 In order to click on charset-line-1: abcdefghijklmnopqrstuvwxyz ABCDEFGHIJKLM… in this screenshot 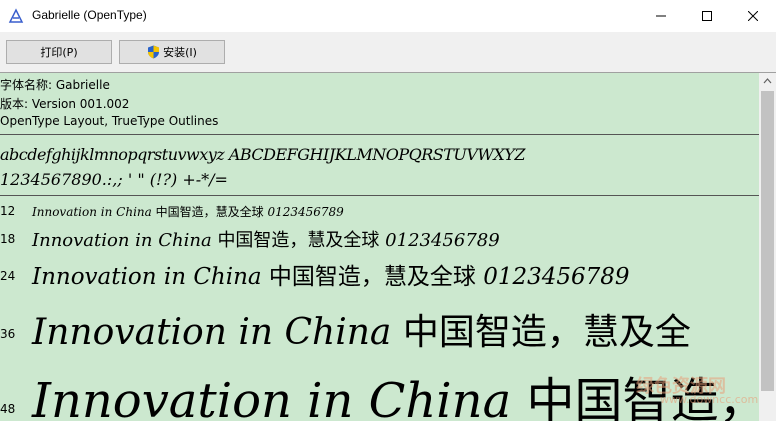, I will do `click(262, 154)`.